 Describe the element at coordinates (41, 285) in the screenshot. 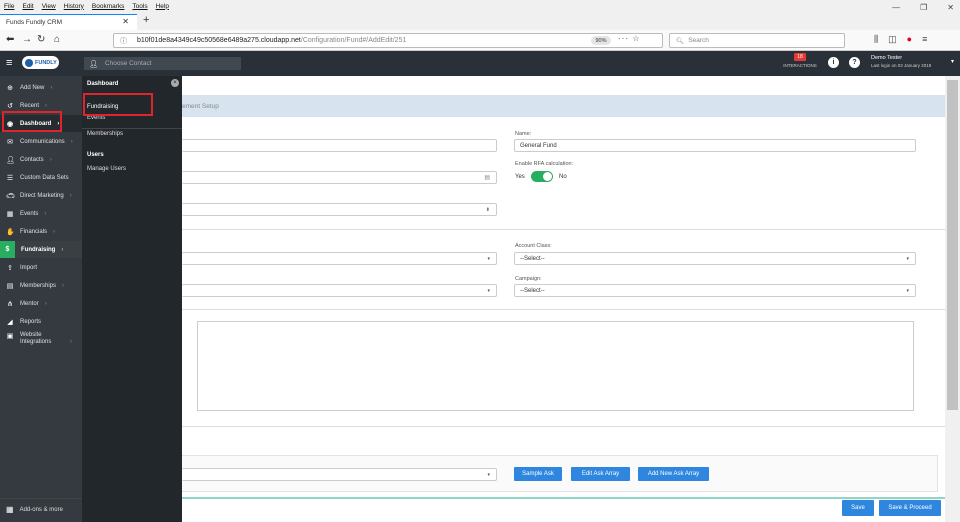

I see `nav-item-memberships: ▤ Memberships ›` at that location.